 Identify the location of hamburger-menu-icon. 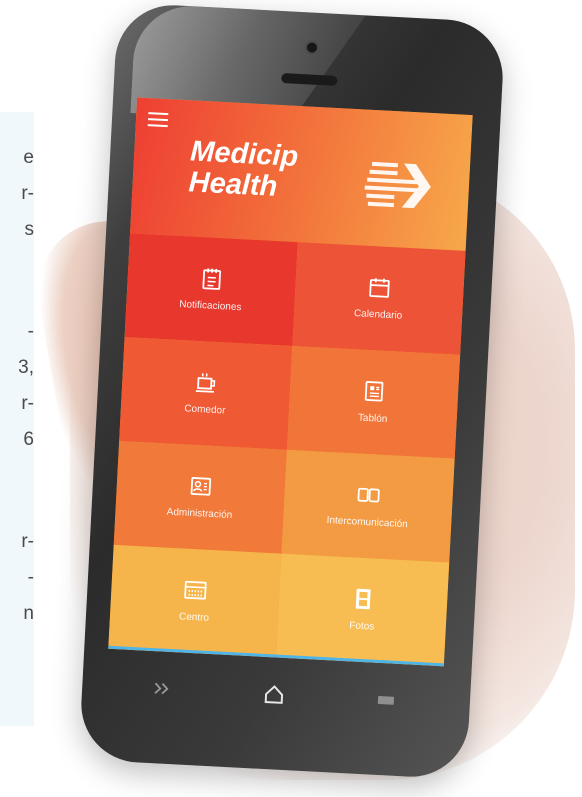
(158, 120).